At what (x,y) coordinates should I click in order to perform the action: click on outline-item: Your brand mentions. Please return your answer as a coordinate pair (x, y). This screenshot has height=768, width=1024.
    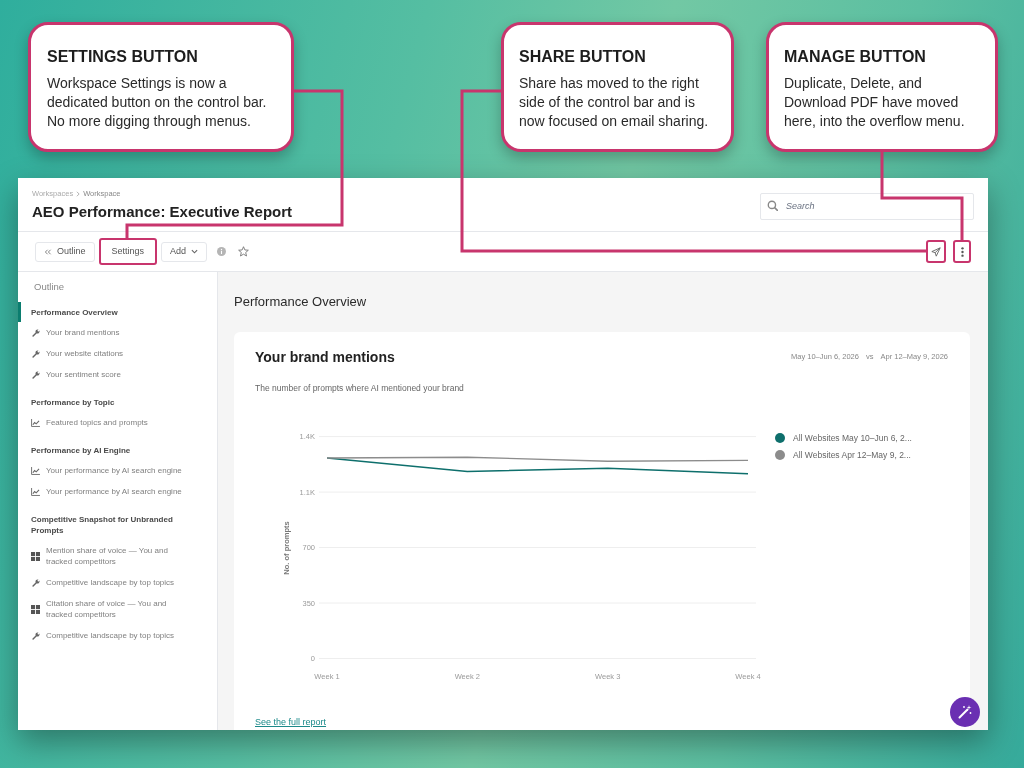
    Looking at the image, I should click on (117, 332).